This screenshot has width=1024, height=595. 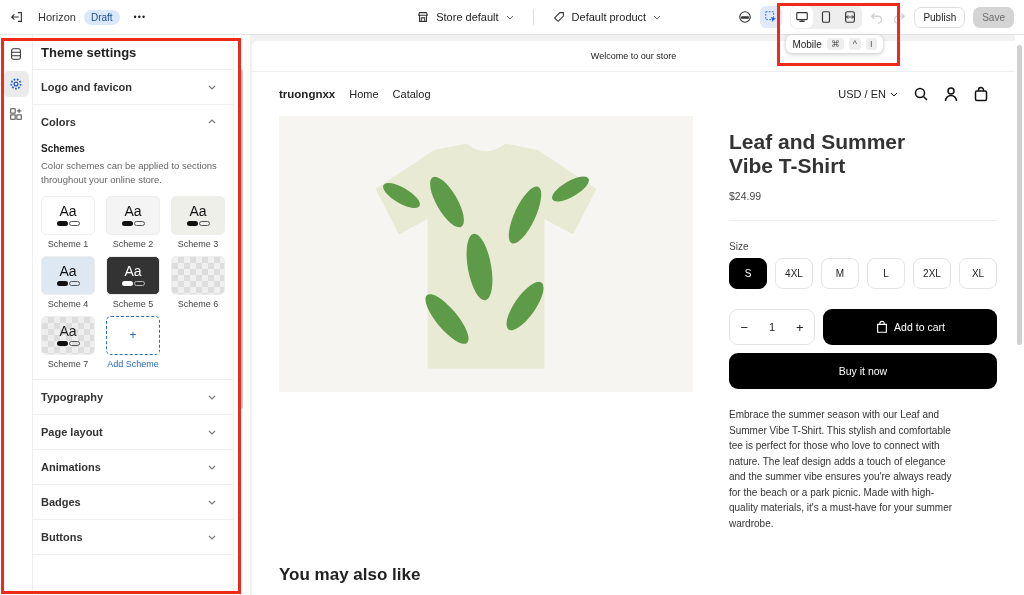 I want to click on section-header: Animations, so click(x=133, y=466).